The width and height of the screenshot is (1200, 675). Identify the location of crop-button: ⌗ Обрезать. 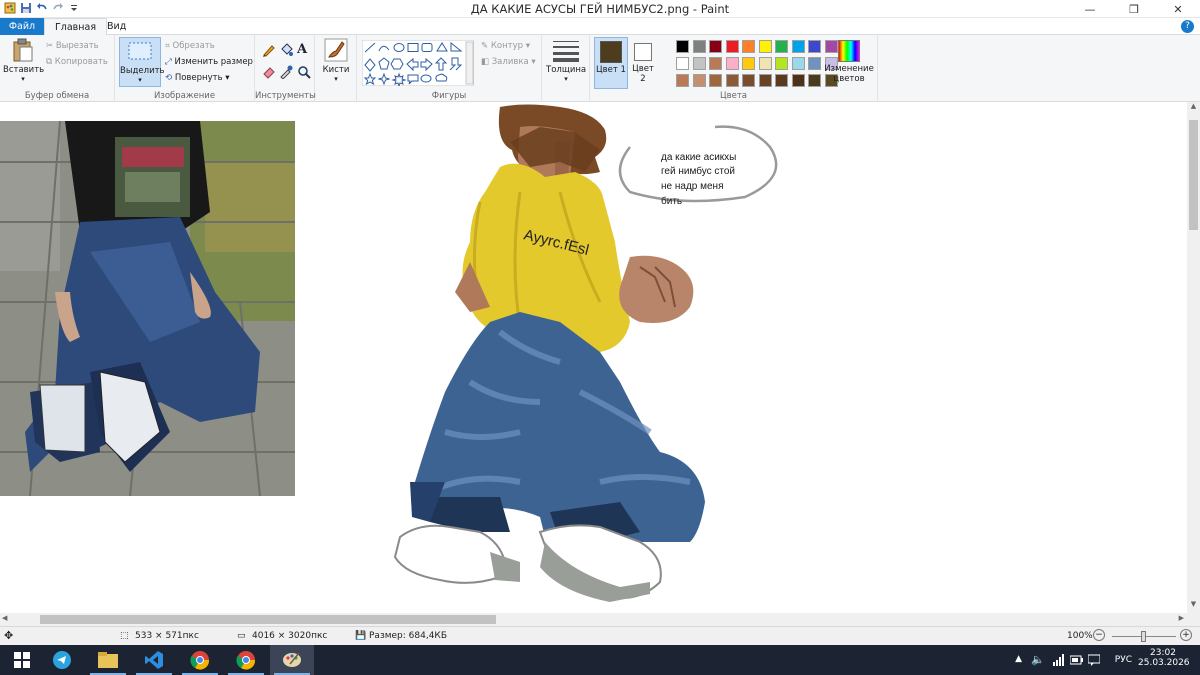
(190, 46).